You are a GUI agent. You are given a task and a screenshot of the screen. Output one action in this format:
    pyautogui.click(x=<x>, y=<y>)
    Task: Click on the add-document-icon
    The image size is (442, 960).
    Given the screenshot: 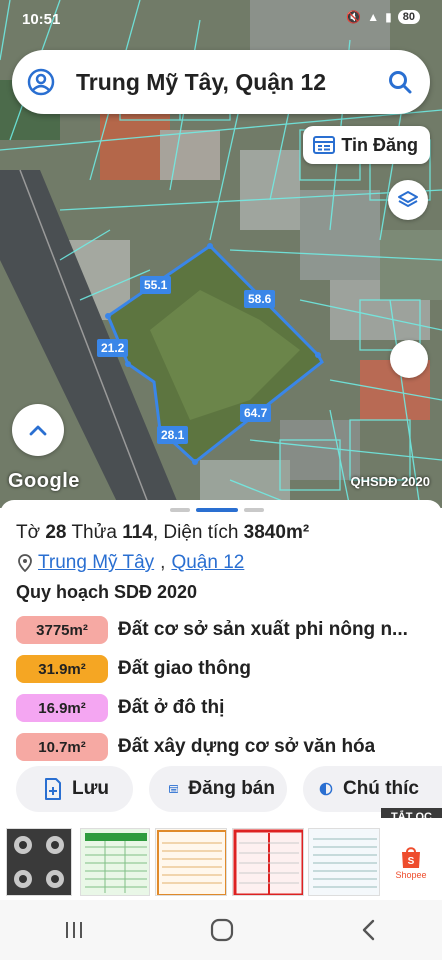 What is the action you would take?
    pyautogui.click(x=53, y=789)
    